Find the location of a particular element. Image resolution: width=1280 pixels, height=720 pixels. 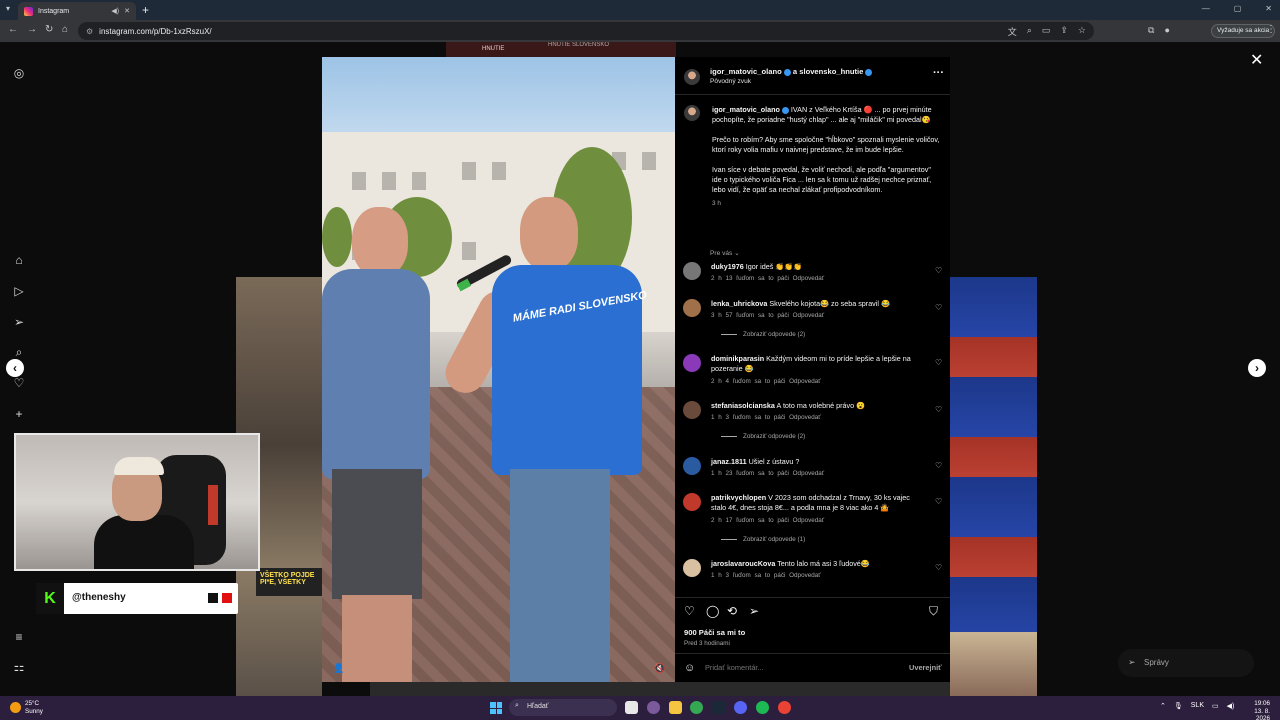

home-nav-icon: ⌂ is located at coordinates (19, 260).